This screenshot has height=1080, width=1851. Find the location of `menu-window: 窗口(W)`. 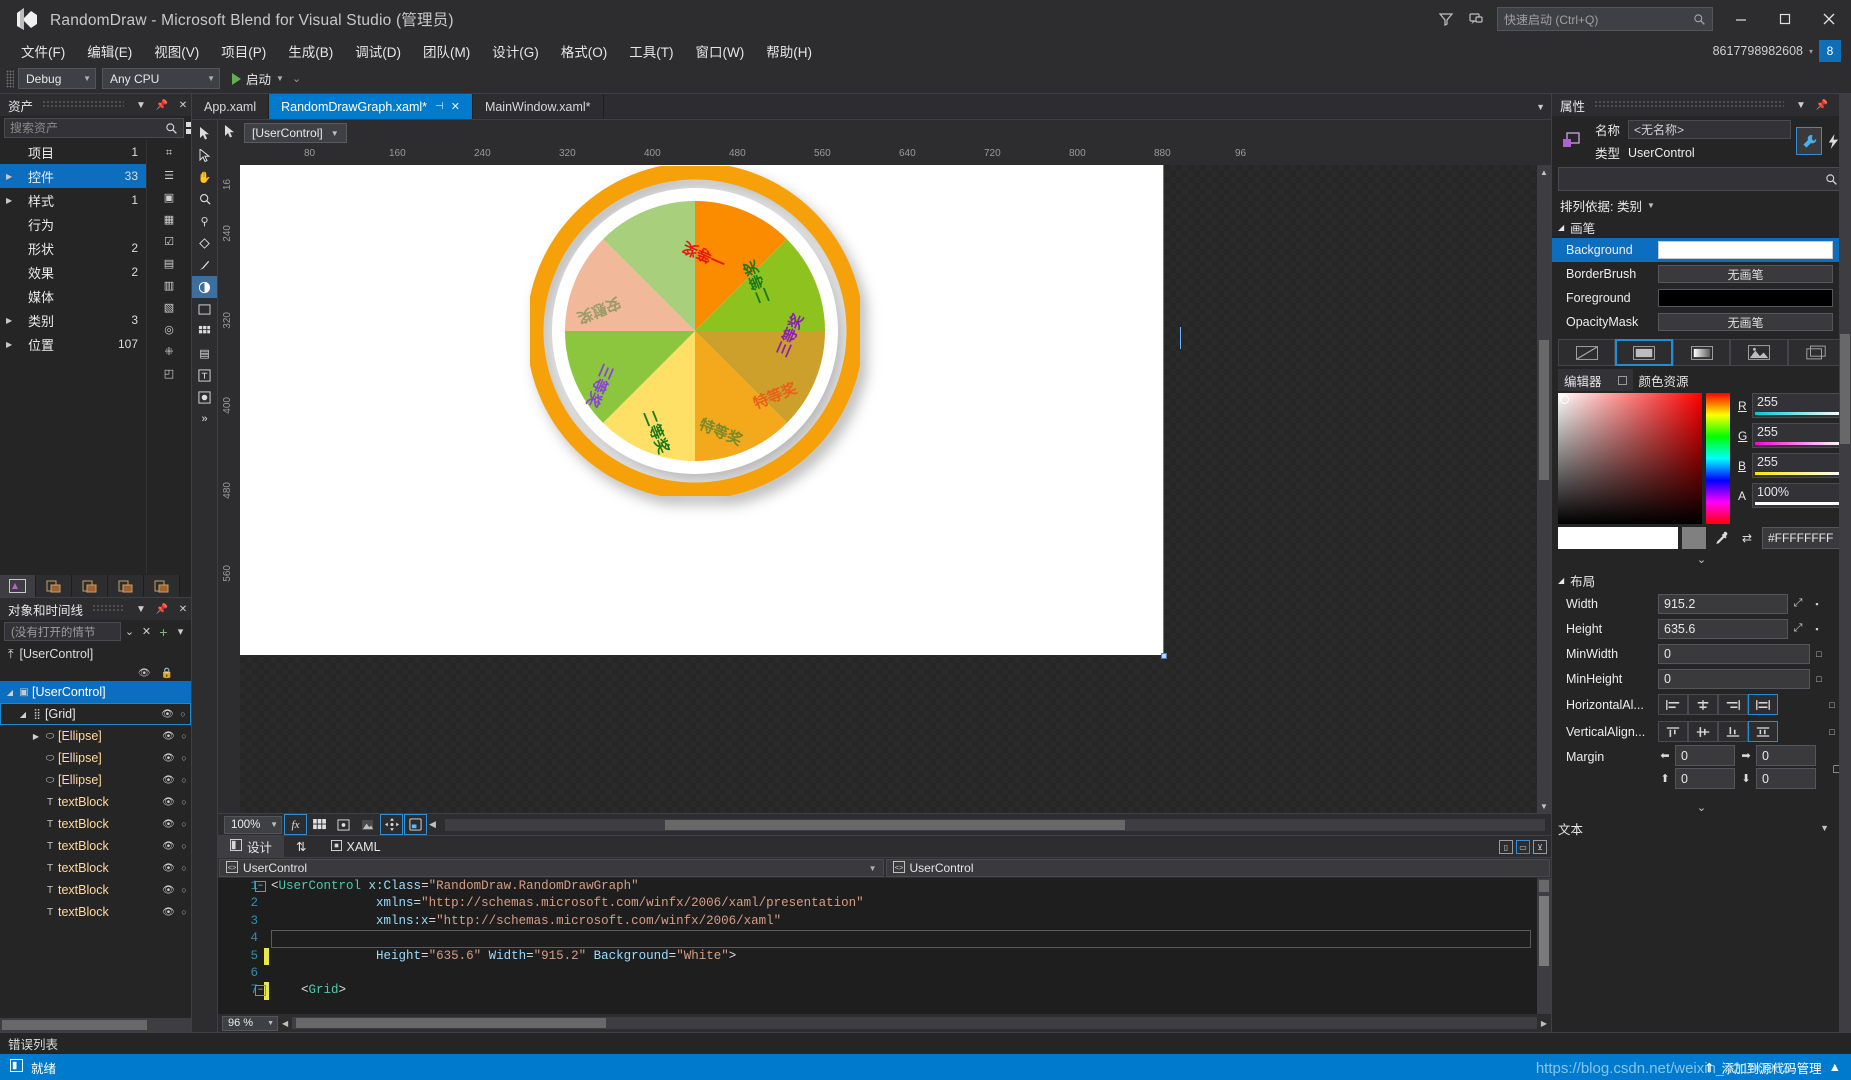

menu-window: 窗口(W) is located at coordinates (720, 51).